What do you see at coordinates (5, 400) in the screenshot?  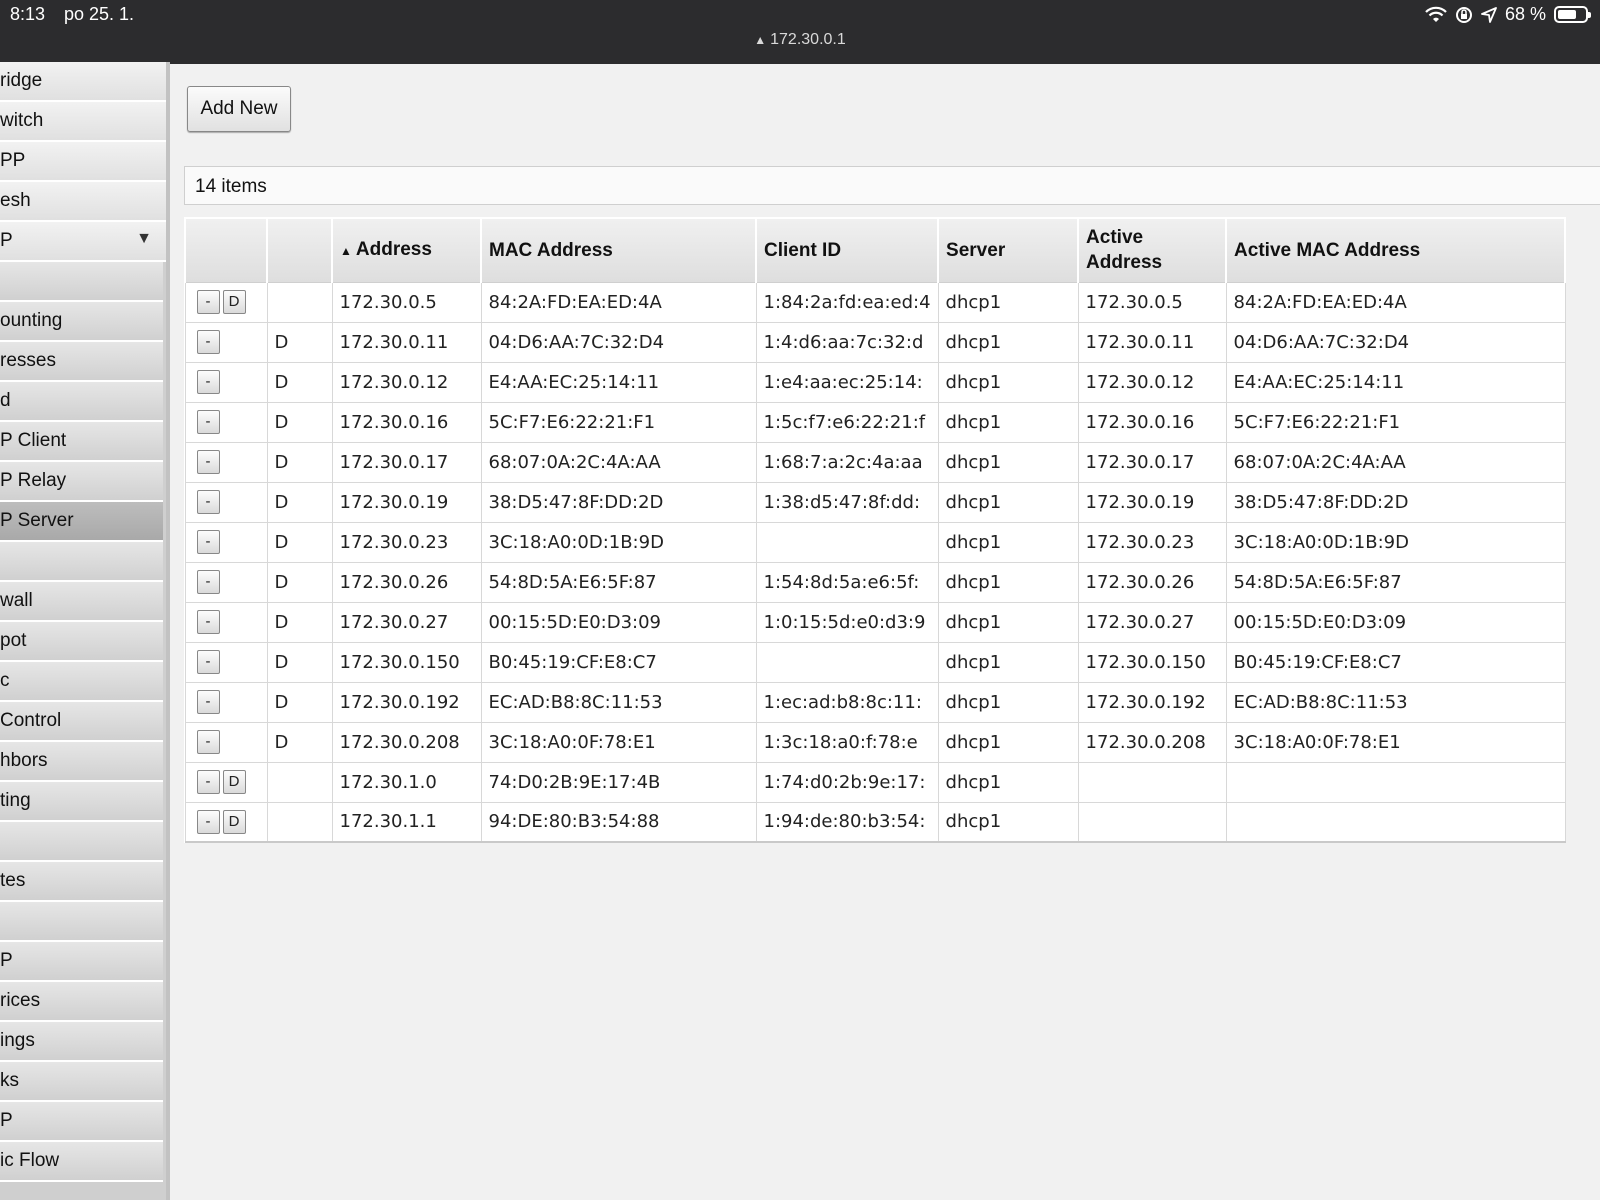 I see `sidebar-subitem-label: d` at bounding box center [5, 400].